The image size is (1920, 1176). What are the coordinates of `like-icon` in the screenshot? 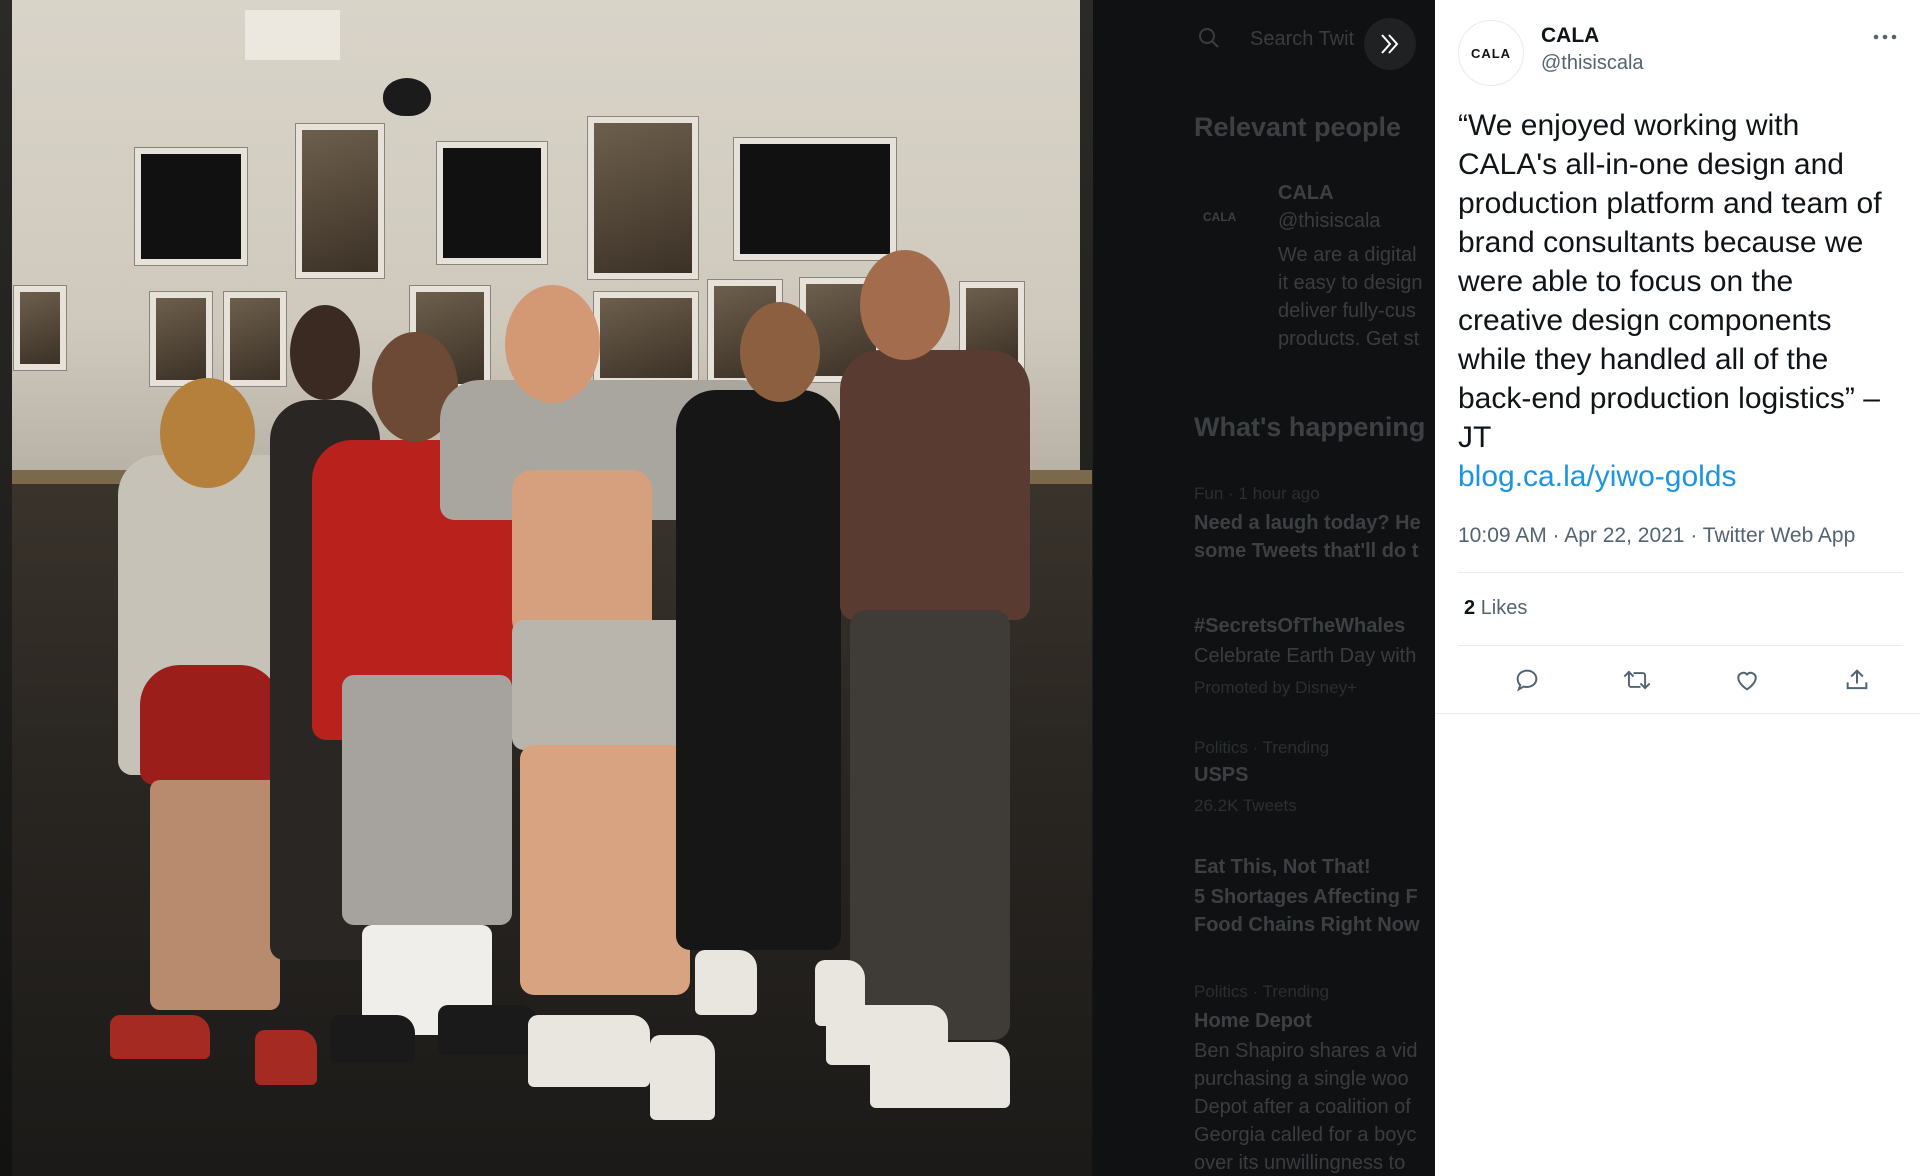 It's located at (1747, 681).